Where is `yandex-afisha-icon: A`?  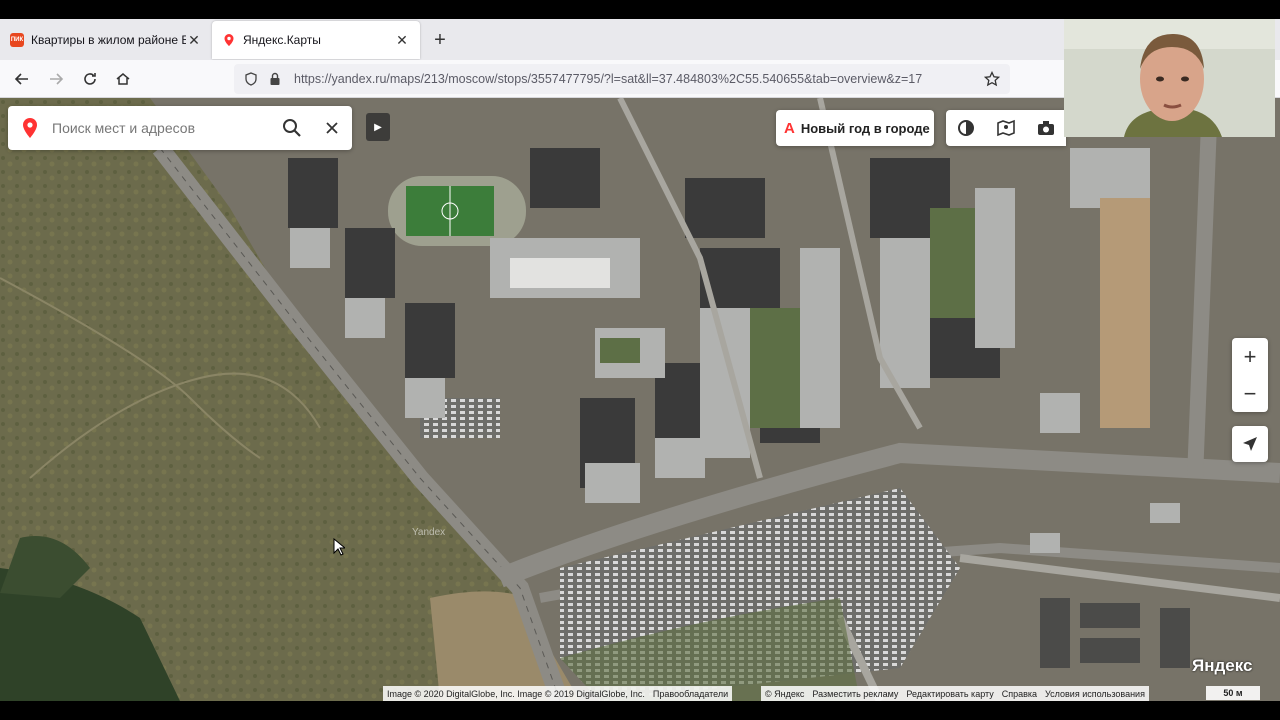 yandex-afisha-icon: A is located at coordinates (789, 128).